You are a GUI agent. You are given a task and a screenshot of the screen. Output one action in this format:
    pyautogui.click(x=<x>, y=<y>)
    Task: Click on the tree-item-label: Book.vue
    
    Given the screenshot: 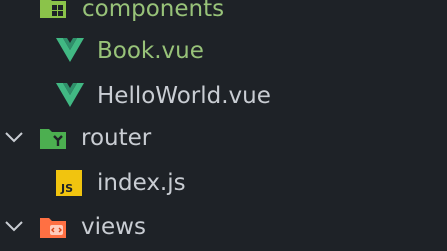 What is the action you would take?
    pyautogui.click(x=150, y=51)
    